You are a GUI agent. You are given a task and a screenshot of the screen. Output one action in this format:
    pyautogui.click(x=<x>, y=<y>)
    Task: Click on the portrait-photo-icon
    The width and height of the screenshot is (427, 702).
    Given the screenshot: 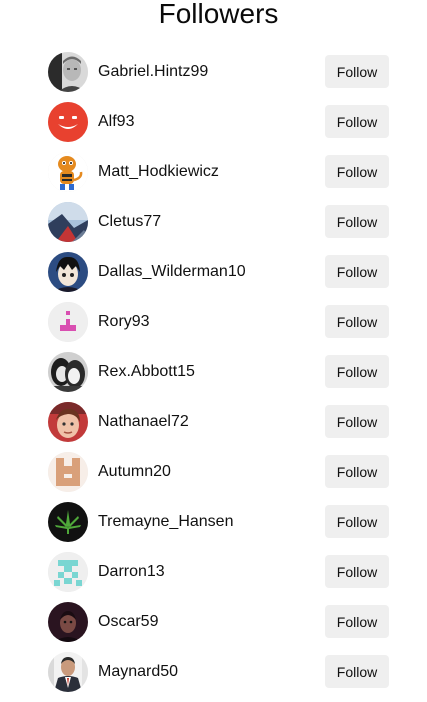 What is the action you would take?
    pyautogui.click(x=68, y=72)
    